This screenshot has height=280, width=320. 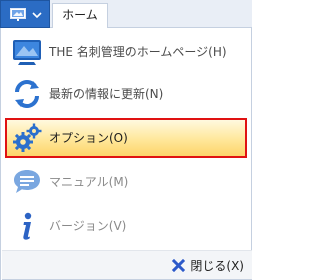 I want to click on menu-item-label: オプション(O), so click(x=88, y=138).